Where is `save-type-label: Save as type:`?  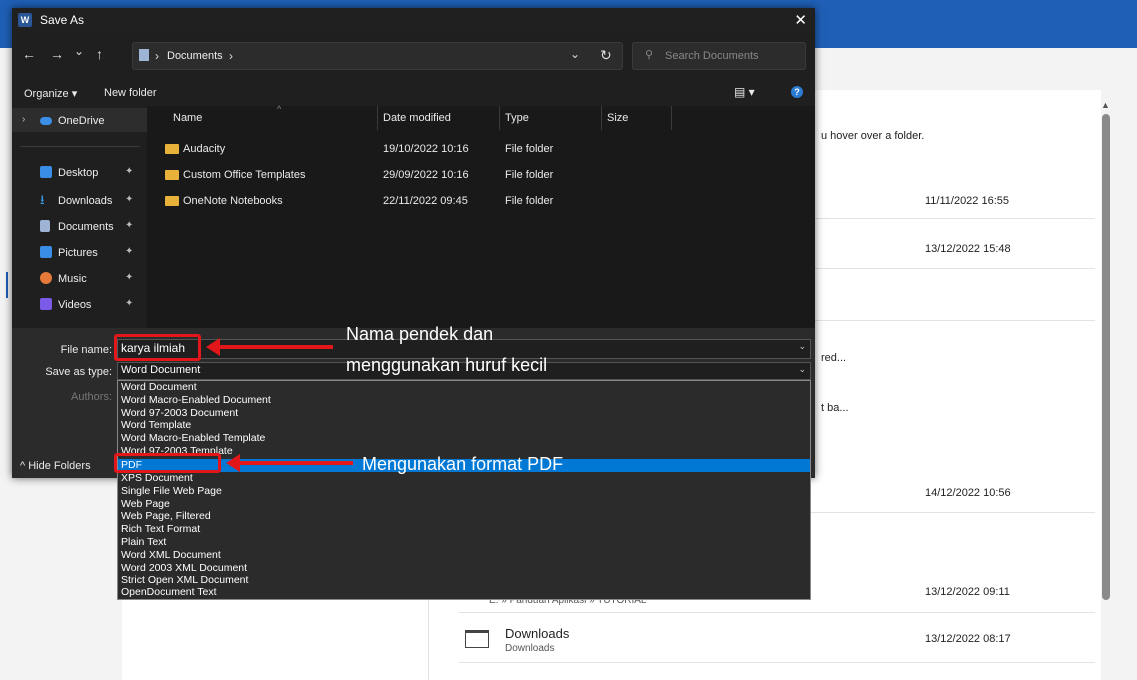 save-type-label: Save as type: is located at coordinates (78, 372).